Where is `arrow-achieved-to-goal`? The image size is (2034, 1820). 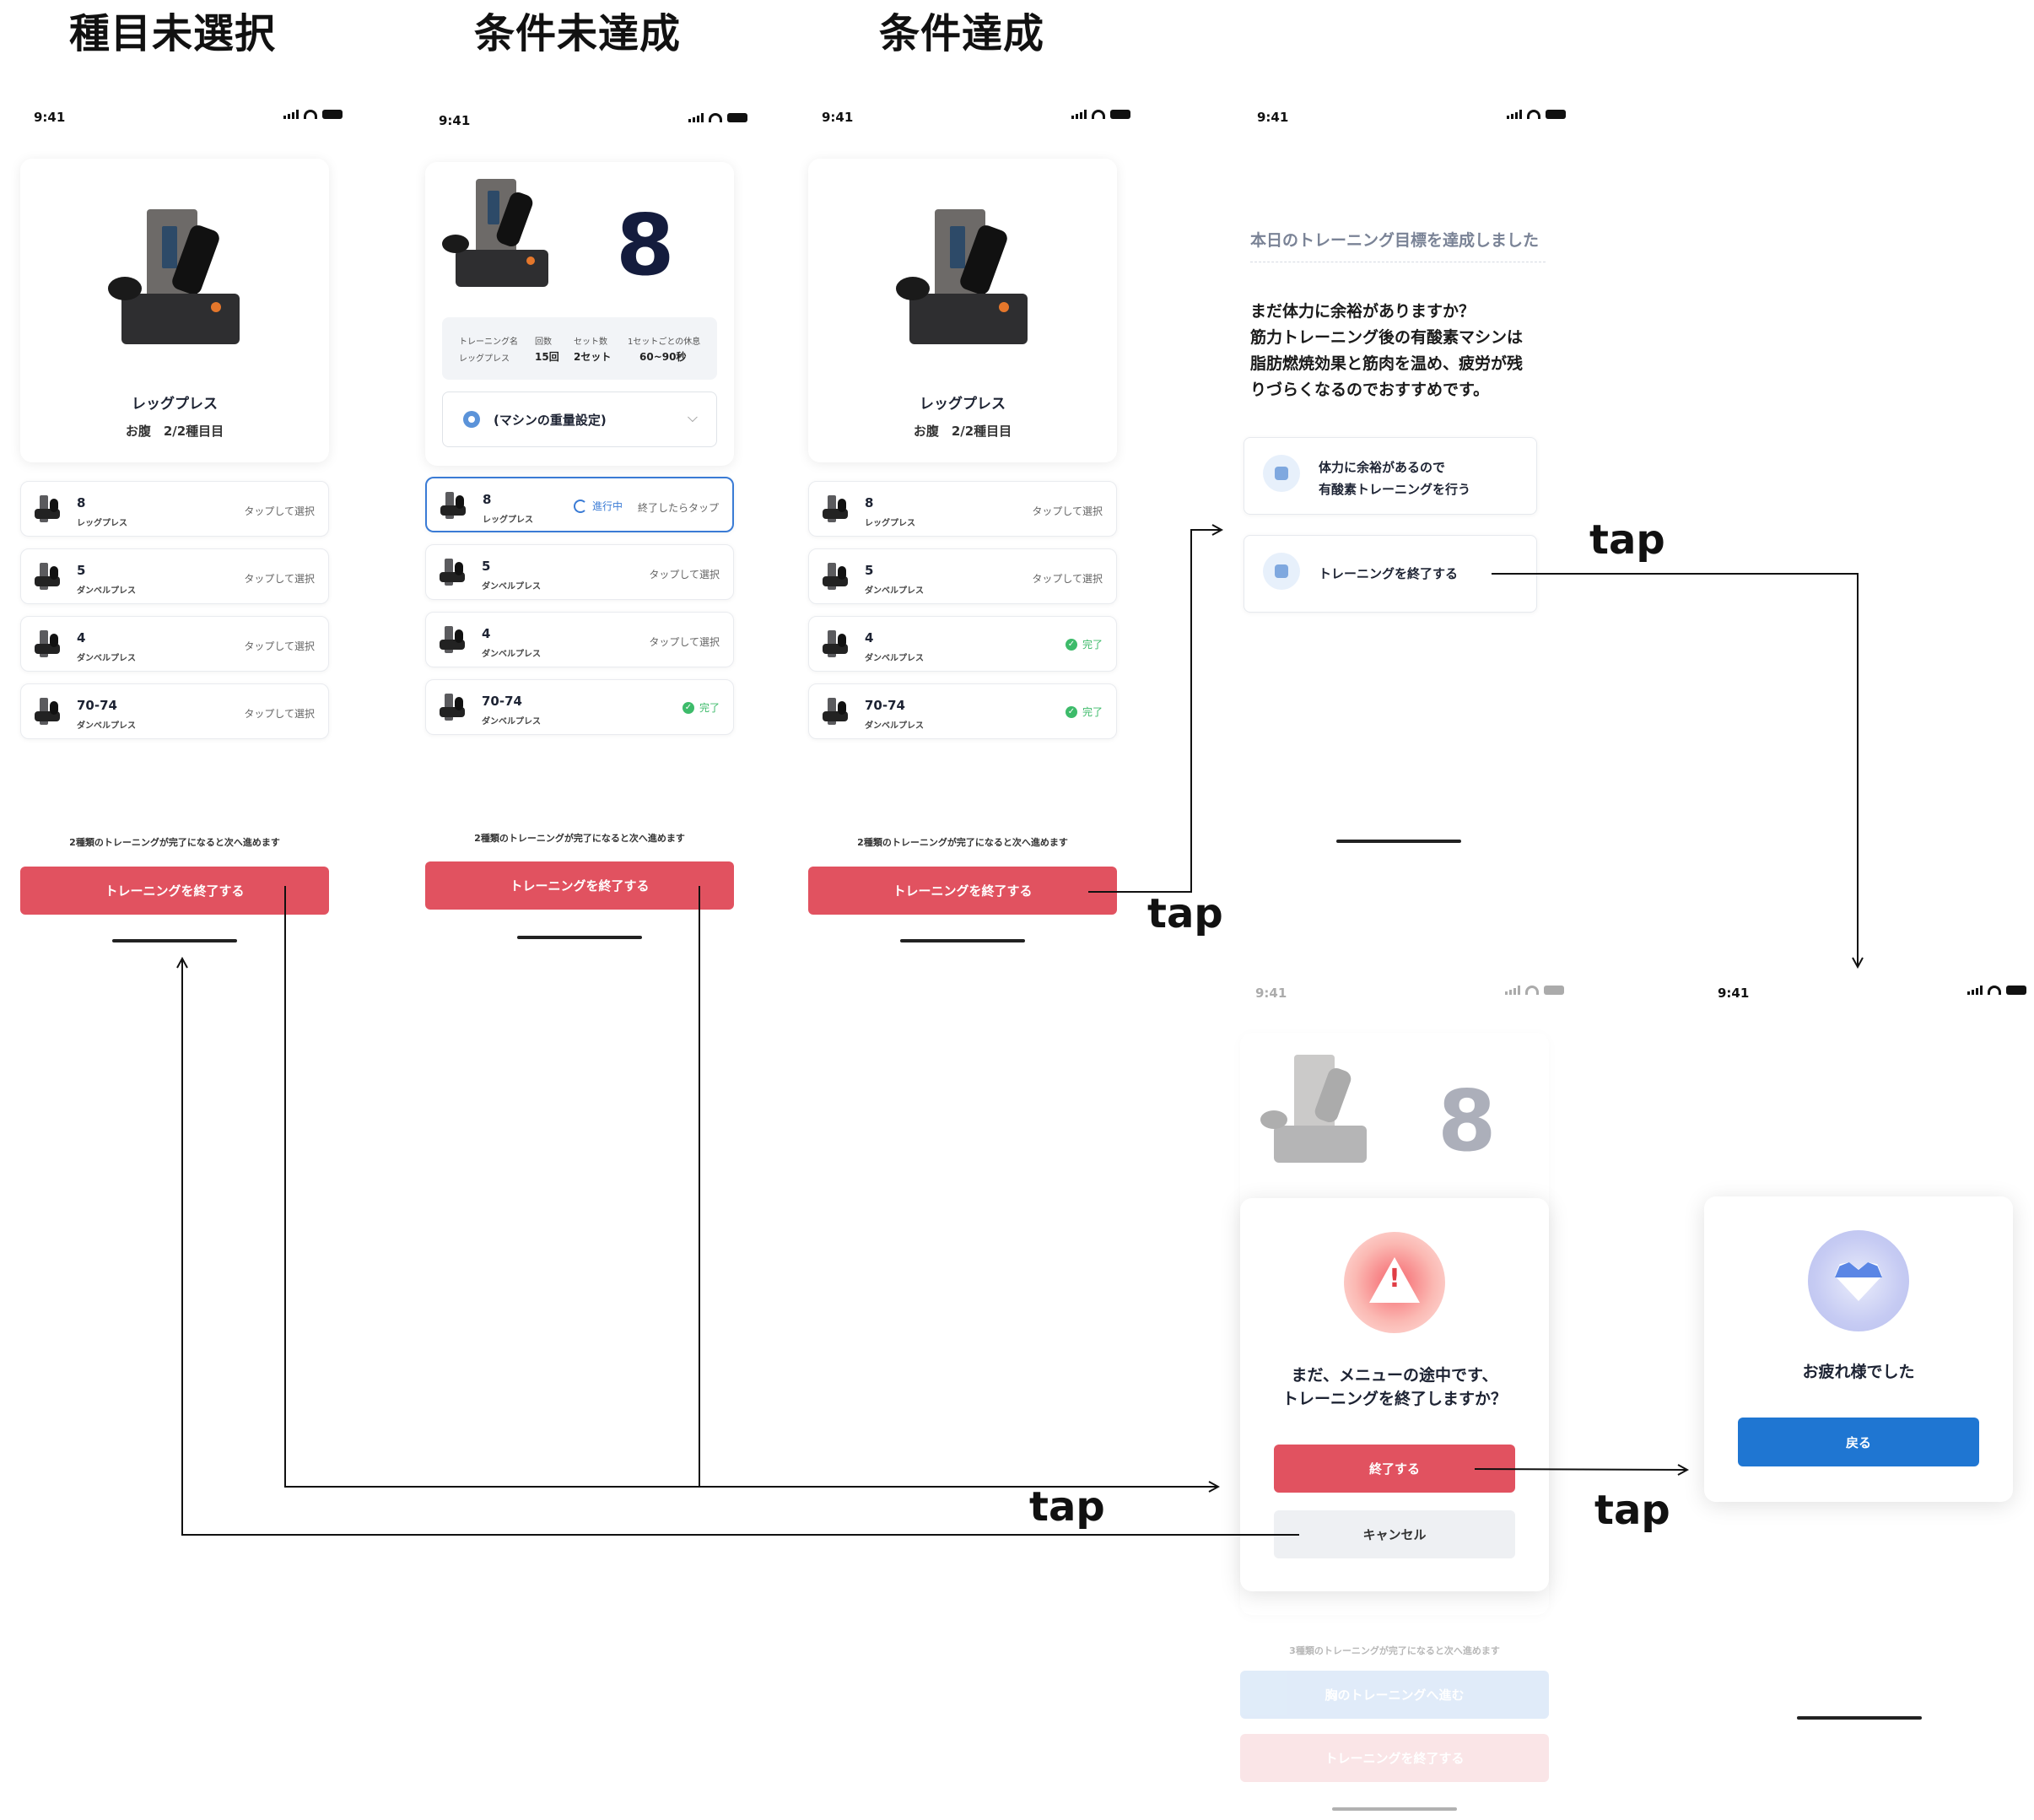 arrow-achieved-to-goal is located at coordinates (1155, 711).